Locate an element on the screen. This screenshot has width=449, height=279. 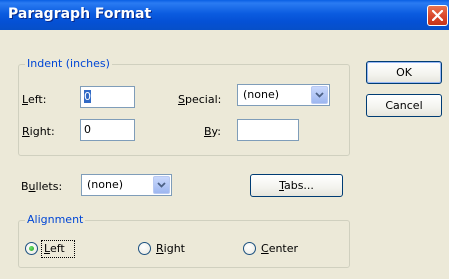
right-indent-input: 0 is located at coordinates (107, 130).